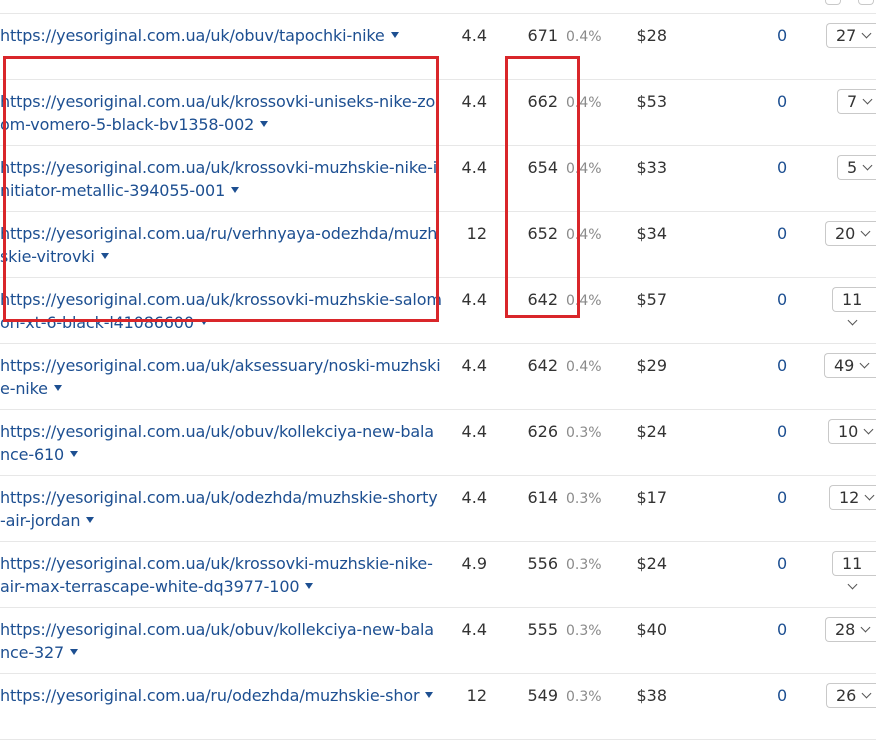 The width and height of the screenshot is (876, 740). Describe the element at coordinates (542, 101) in the screenshot. I see `volume-value: 662` at that location.